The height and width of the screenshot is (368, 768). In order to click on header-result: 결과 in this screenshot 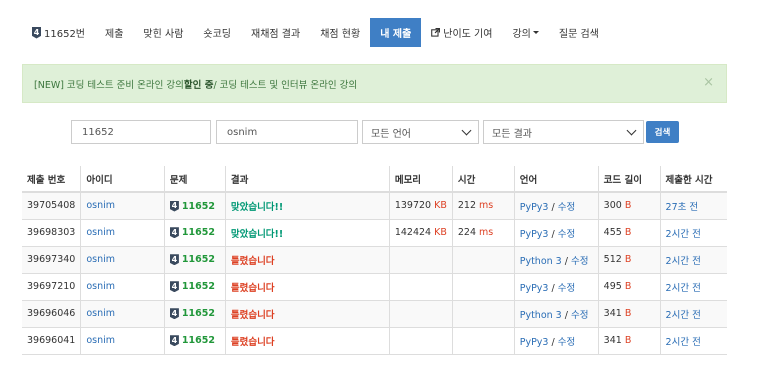, I will do `click(307, 179)`.